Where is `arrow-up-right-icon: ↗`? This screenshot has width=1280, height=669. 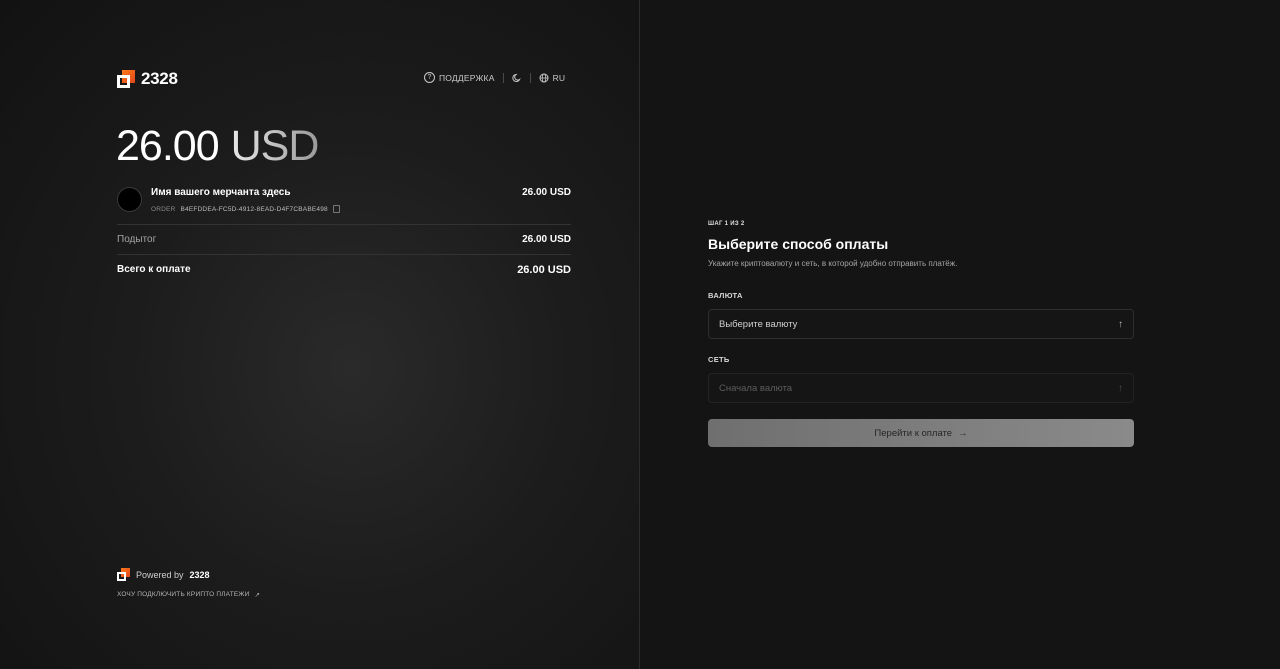 arrow-up-right-icon: ↗ is located at coordinates (257, 595).